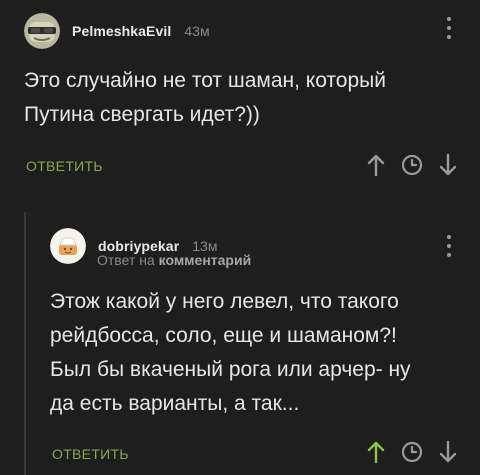 This screenshot has height=475, width=480. Describe the element at coordinates (126, 260) in the screenshot. I see `reply-to-prefix: Ответ на` at that location.